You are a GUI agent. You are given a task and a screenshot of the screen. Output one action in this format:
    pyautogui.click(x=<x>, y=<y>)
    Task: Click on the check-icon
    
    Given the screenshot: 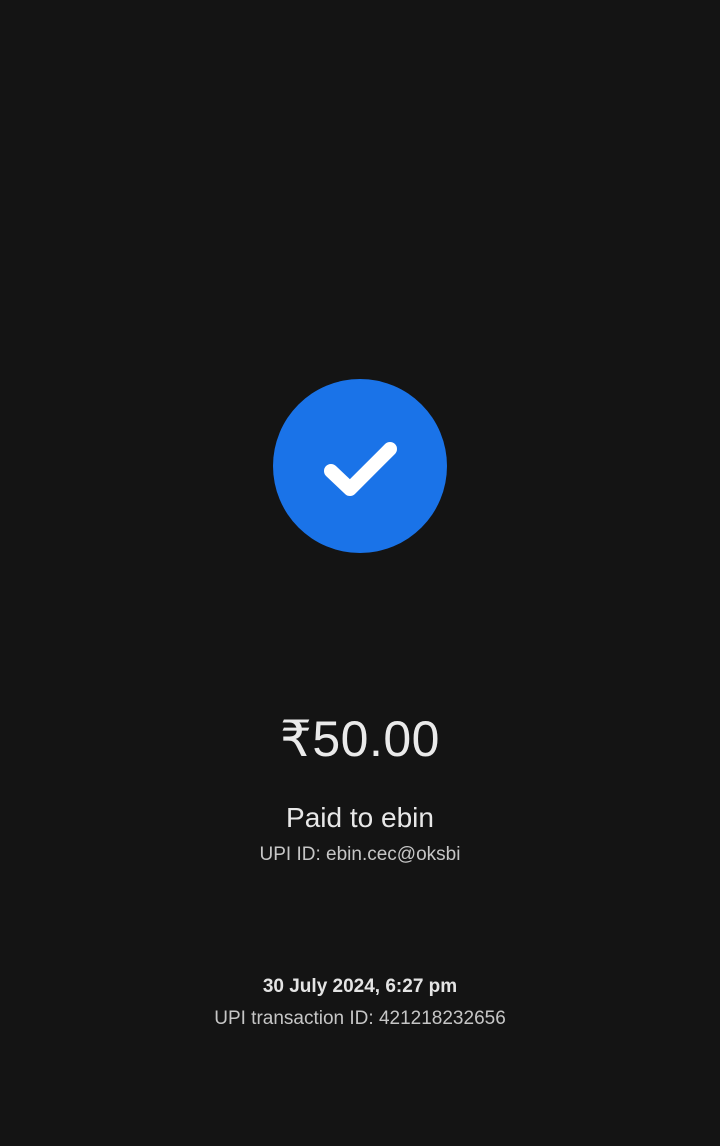 What is the action you would take?
    pyautogui.click(x=360, y=469)
    